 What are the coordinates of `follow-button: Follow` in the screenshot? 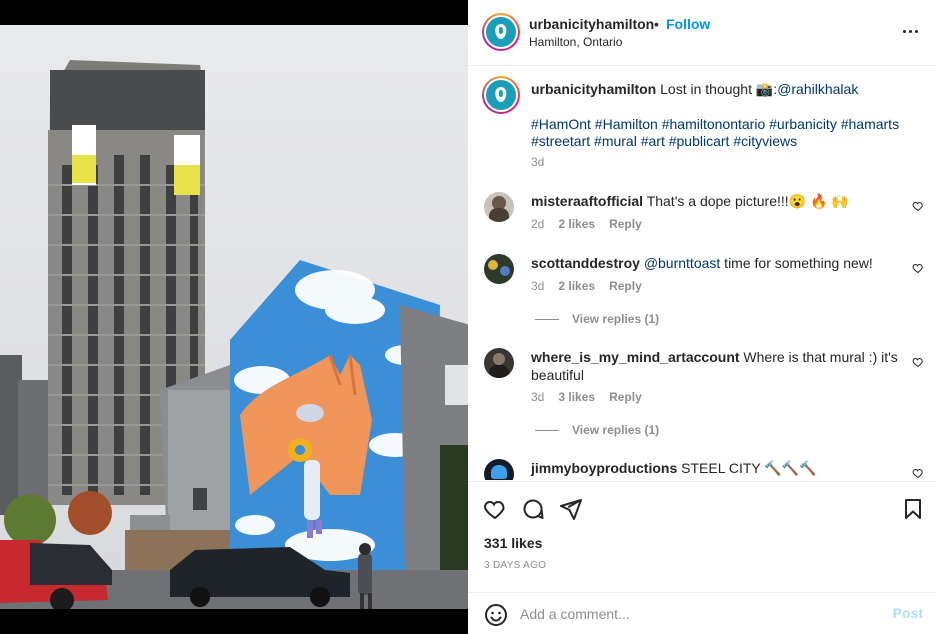 It's located at (688, 24).